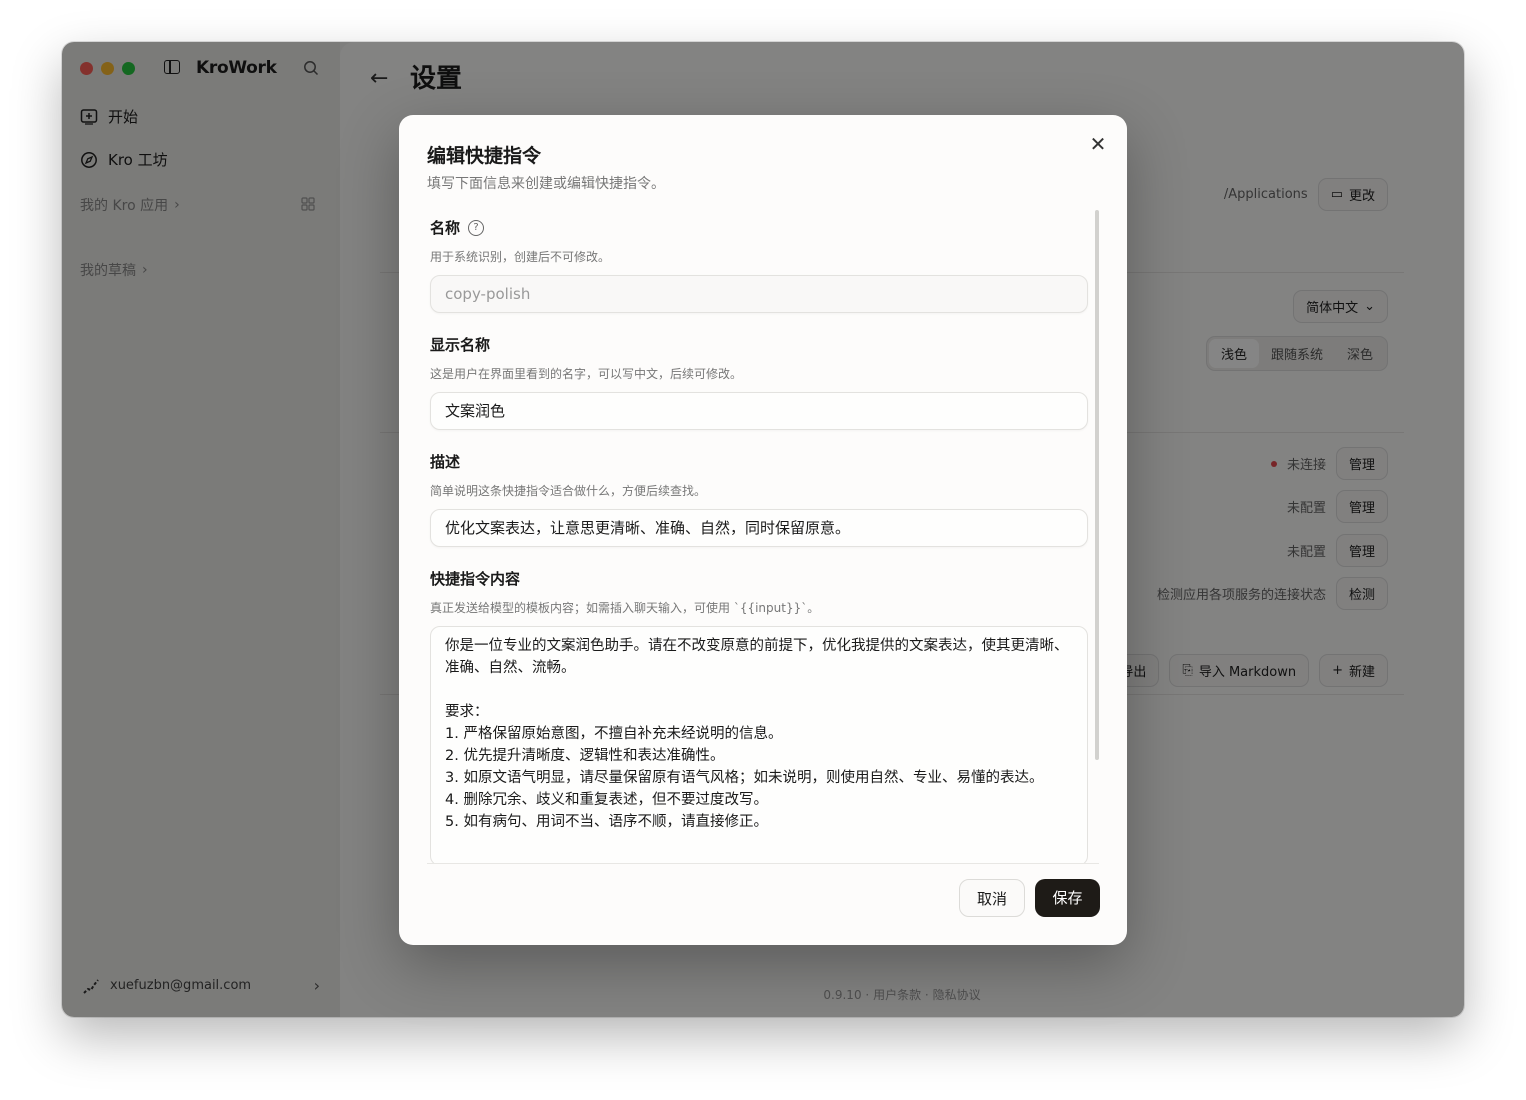 The image size is (1526, 1100). I want to click on close-icon: ✕, so click(1098, 144).